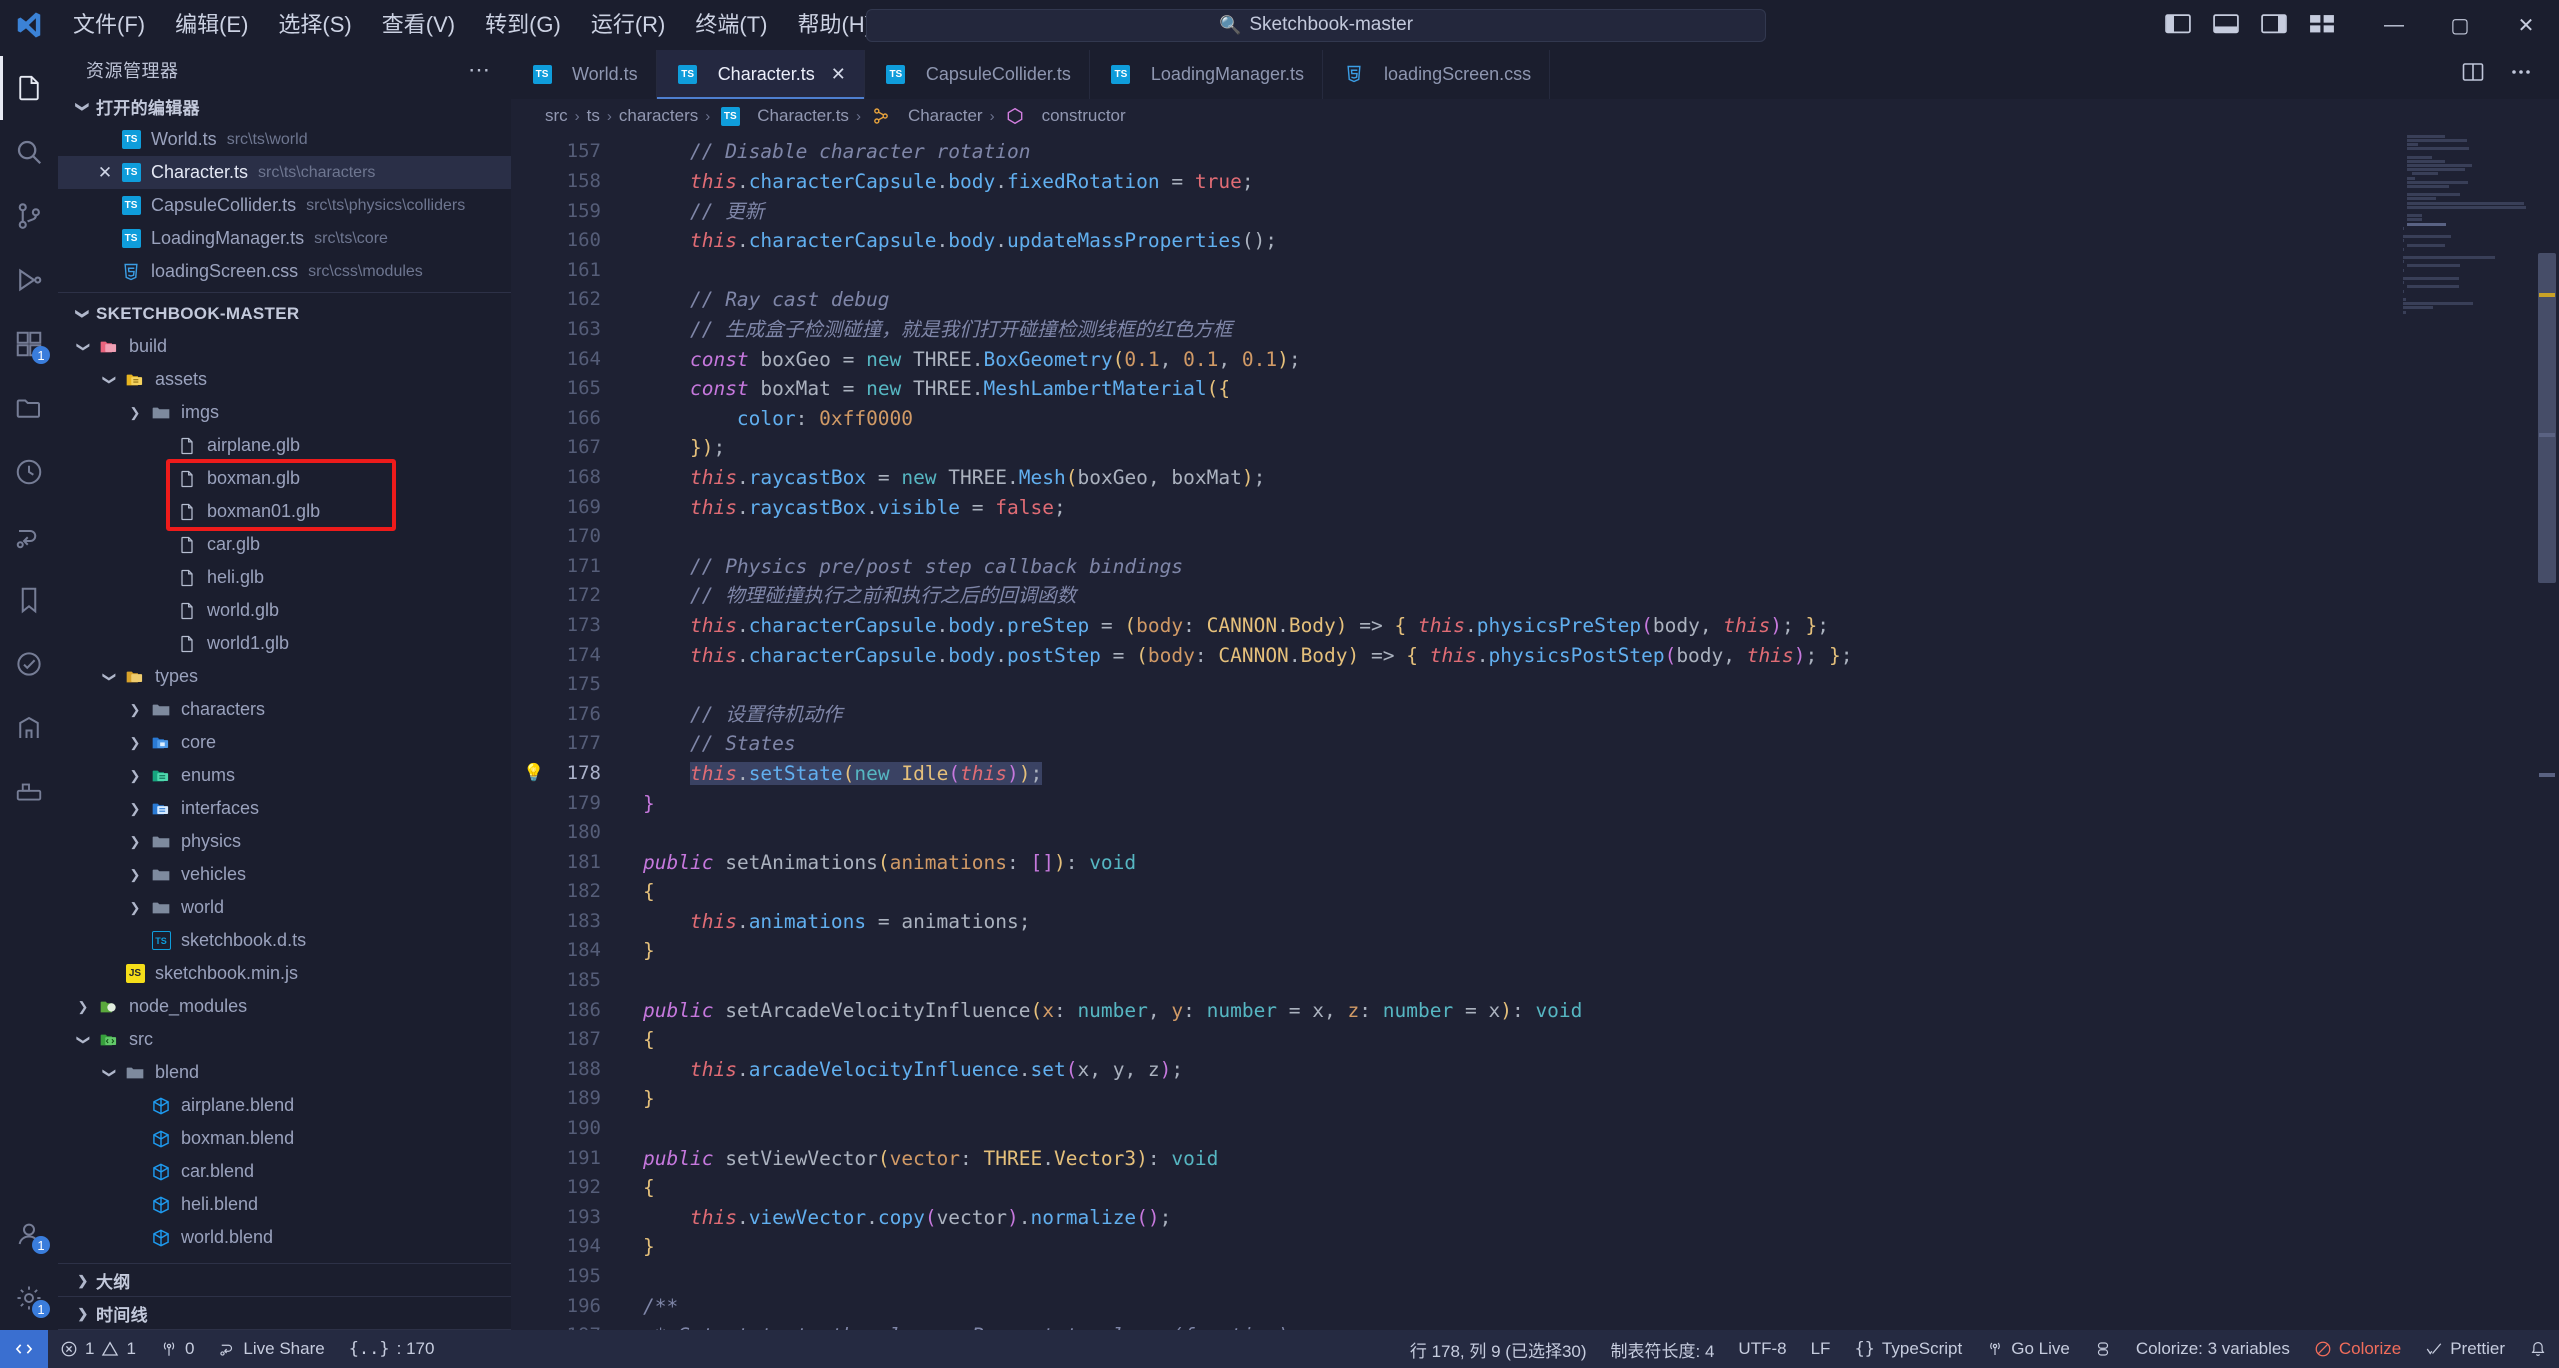 The width and height of the screenshot is (2559, 1368). What do you see at coordinates (284, 1072) in the screenshot?
I see `tree-folder: blend` at bounding box center [284, 1072].